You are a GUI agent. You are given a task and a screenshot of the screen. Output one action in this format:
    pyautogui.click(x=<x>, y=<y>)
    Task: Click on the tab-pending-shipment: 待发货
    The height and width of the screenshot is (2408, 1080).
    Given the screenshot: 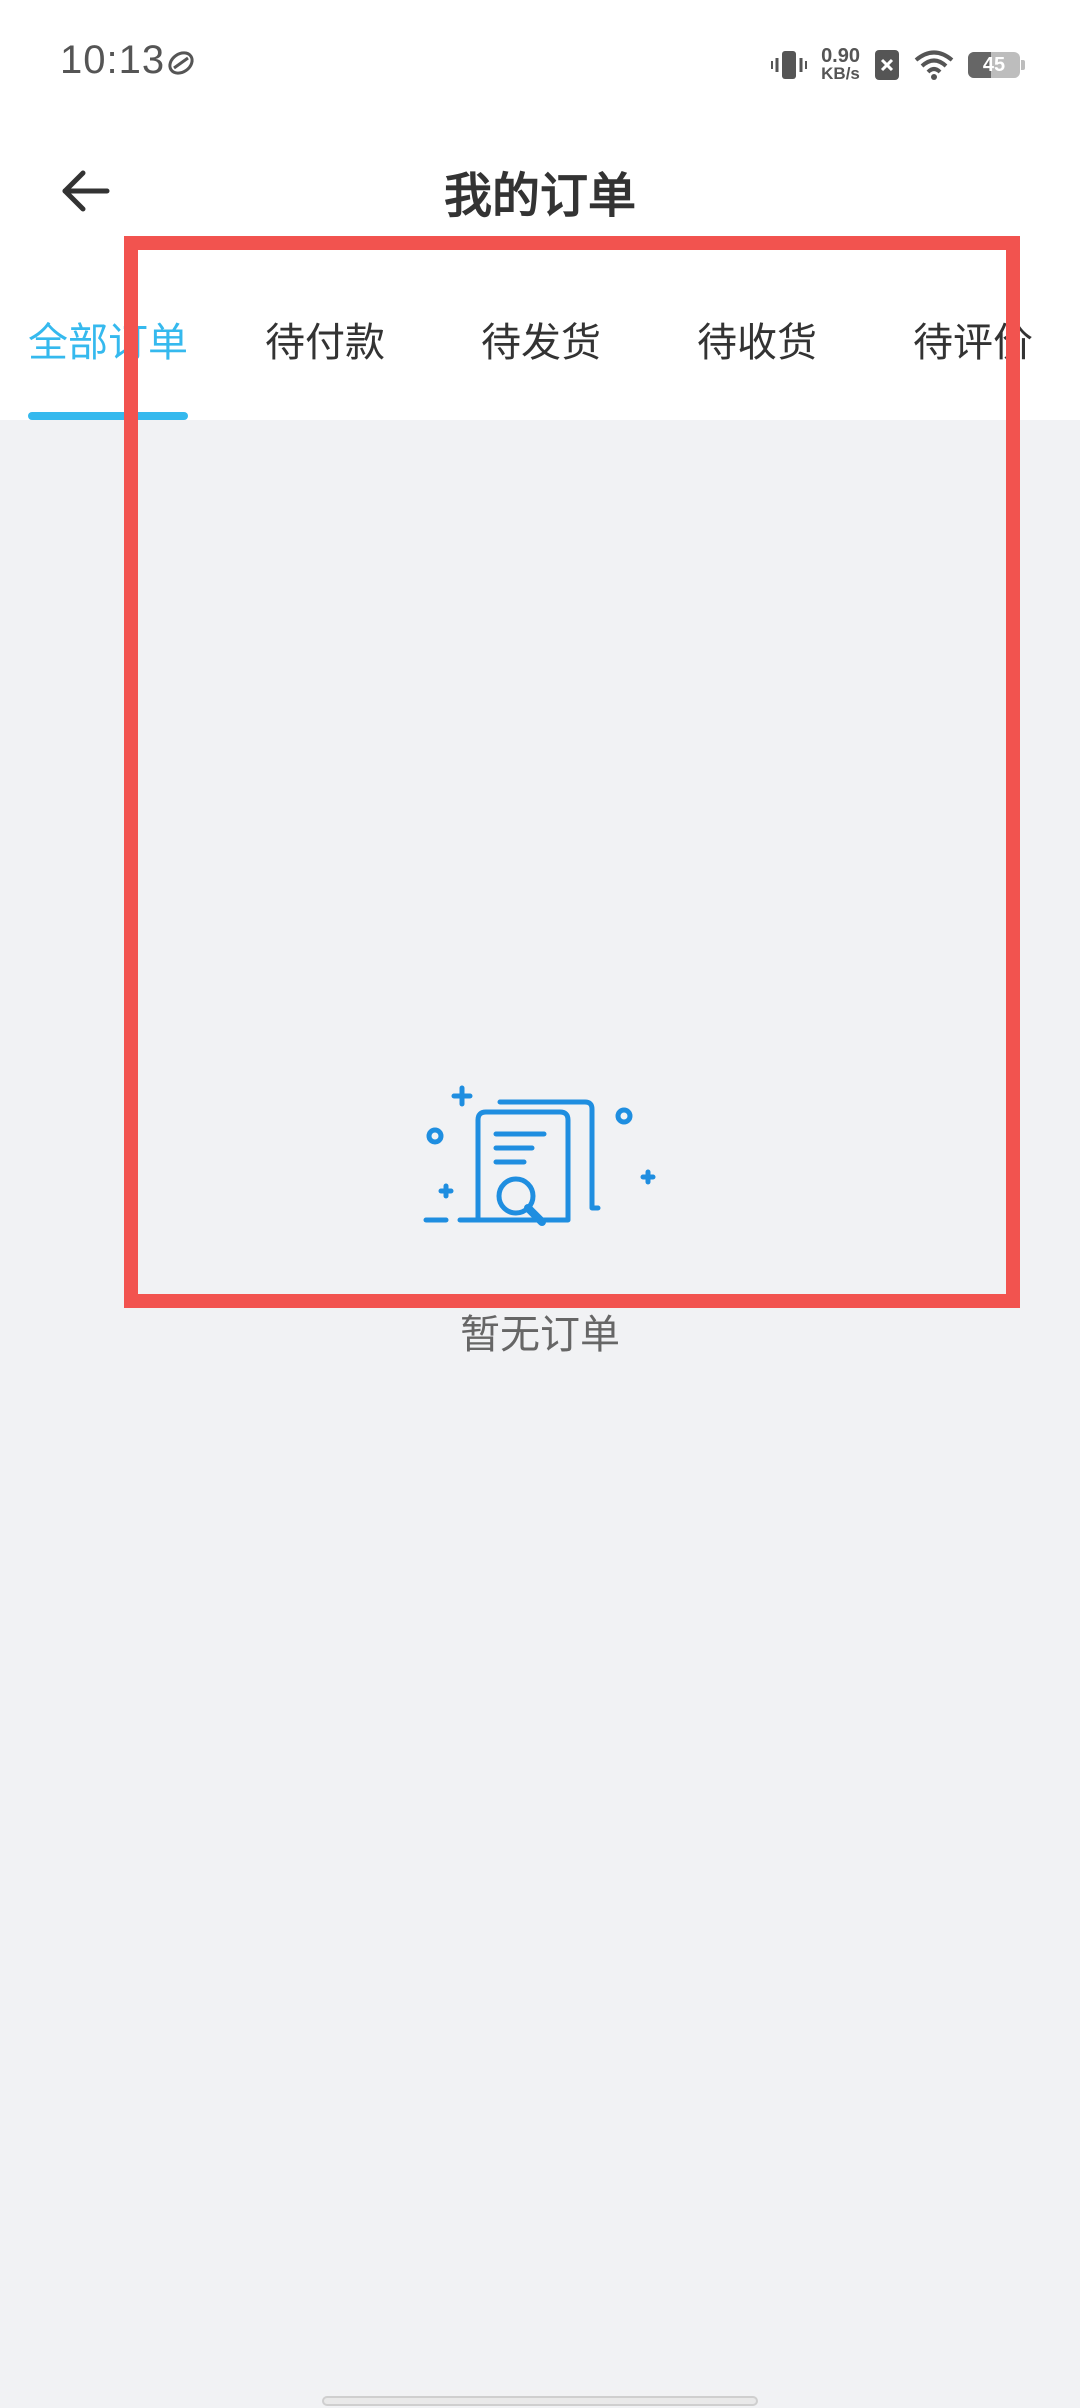 What is the action you would take?
    pyautogui.click(x=541, y=339)
    